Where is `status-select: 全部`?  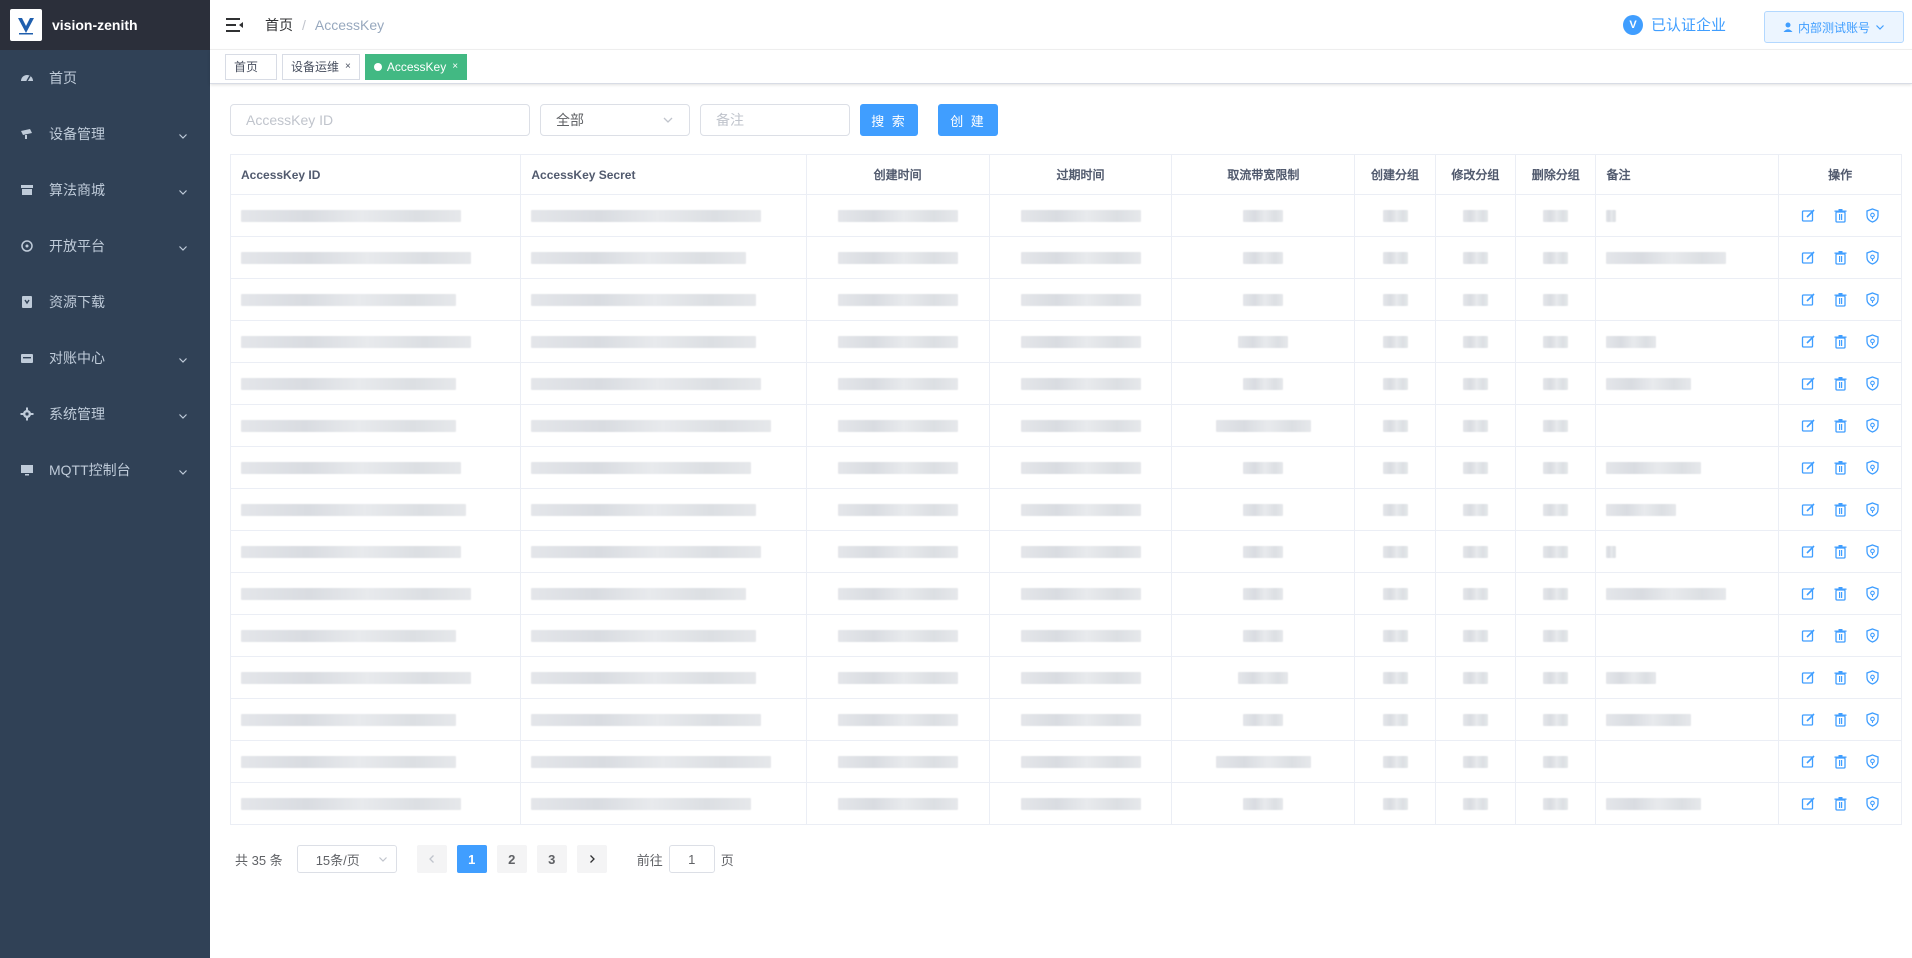 status-select: 全部 is located at coordinates (615, 120).